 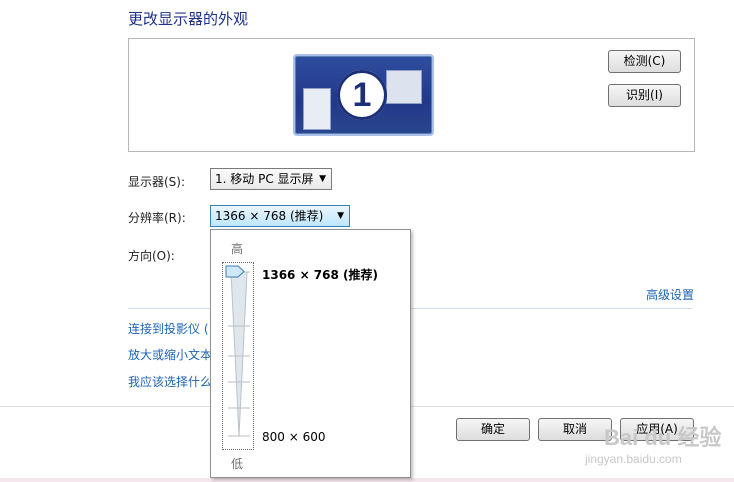 I want to click on slider-wedge-icon, so click(x=239, y=354).